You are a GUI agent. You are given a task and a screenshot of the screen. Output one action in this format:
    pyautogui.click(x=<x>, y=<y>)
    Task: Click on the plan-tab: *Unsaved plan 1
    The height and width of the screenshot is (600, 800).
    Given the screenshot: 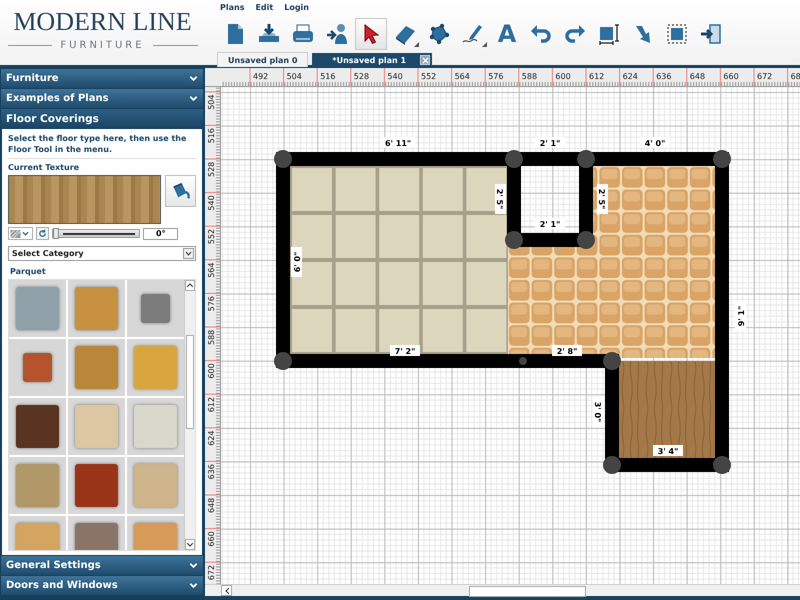 What is the action you would take?
    pyautogui.click(x=372, y=60)
    